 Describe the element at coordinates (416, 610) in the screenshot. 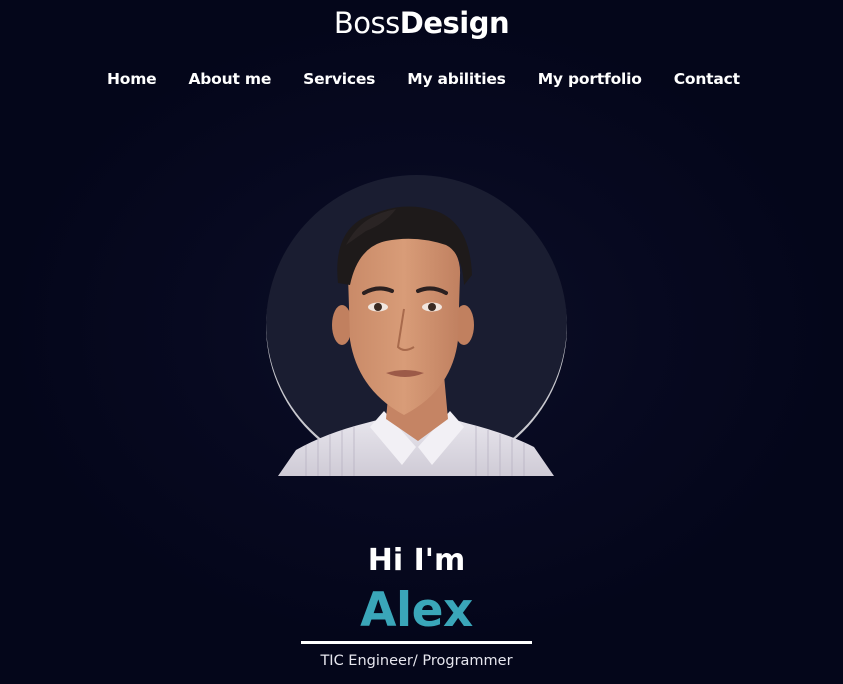

I see `hero-name: Alex` at that location.